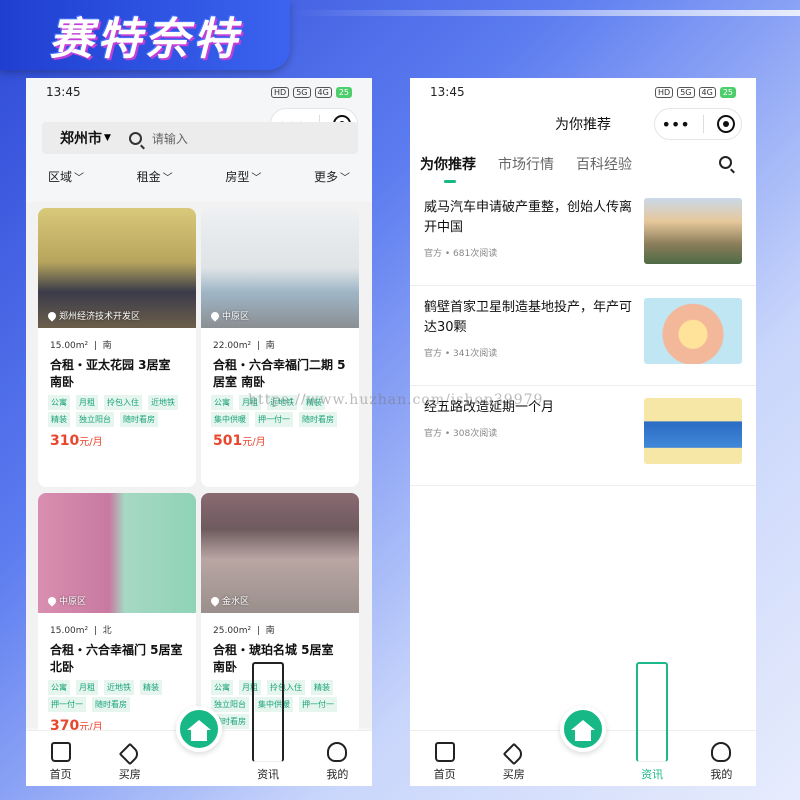  What do you see at coordinates (228, 441) in the screenshot?
I see `price-value: 501` at bounding box center [228, 441].